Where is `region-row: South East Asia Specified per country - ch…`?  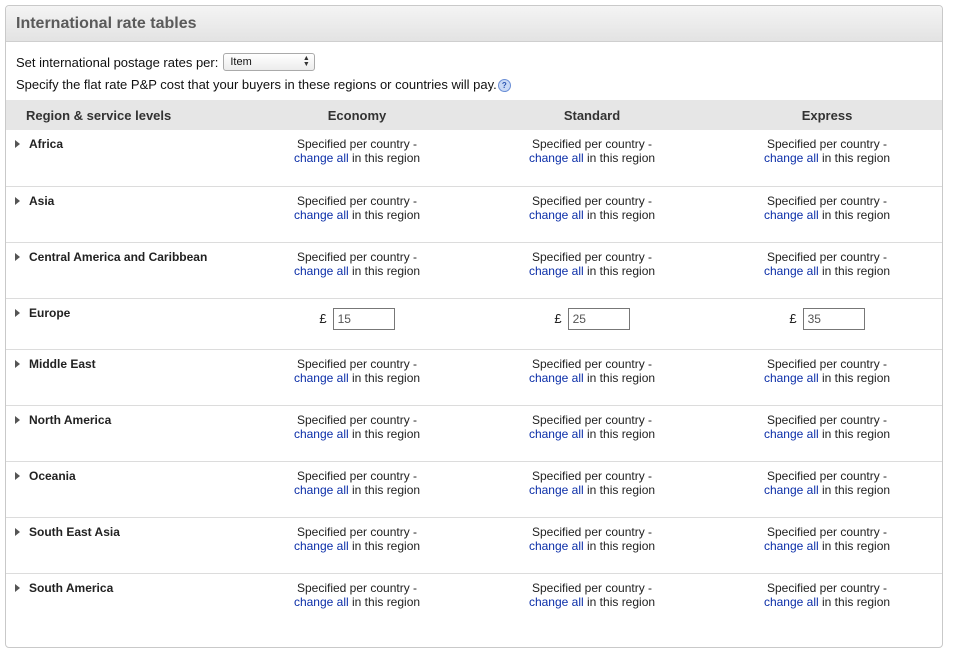
region-row: South East Asia Specified per country - ch… is located at coordinates (474, 545).